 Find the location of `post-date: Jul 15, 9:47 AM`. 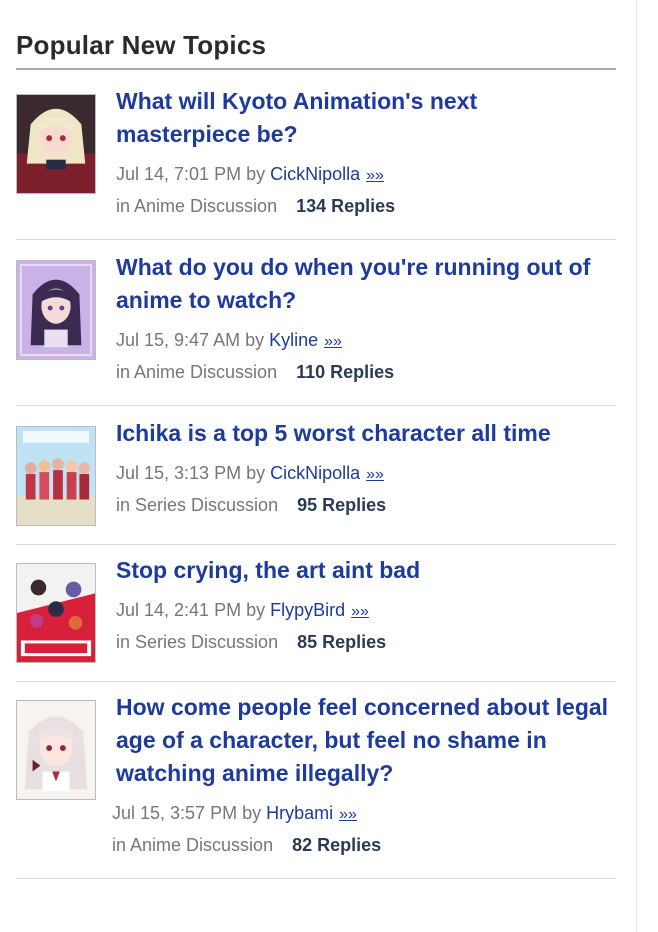

post-date: Jul 15, 9:47 AM is located at coordinates (178, 340).